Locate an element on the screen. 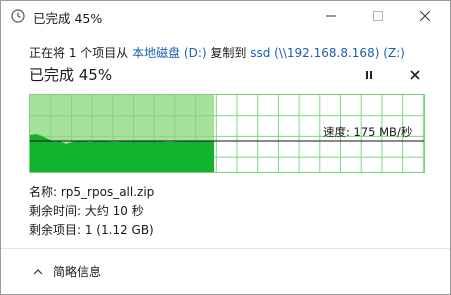 The height and width of the screenshot is (295, 451). source-link: 本地磁盘 (D:) is located at coordinates (169, 53).